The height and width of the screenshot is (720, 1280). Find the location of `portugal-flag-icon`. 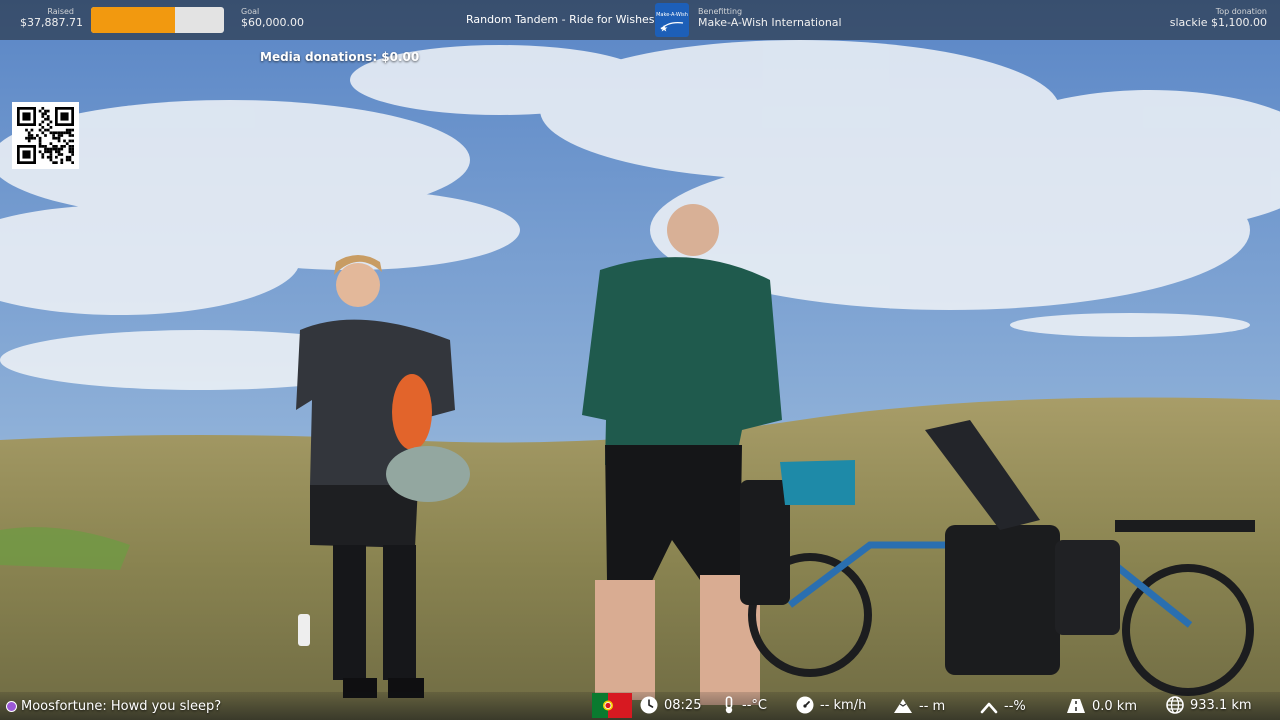

portugal-flag-icon is located at coordinates (612, 705).